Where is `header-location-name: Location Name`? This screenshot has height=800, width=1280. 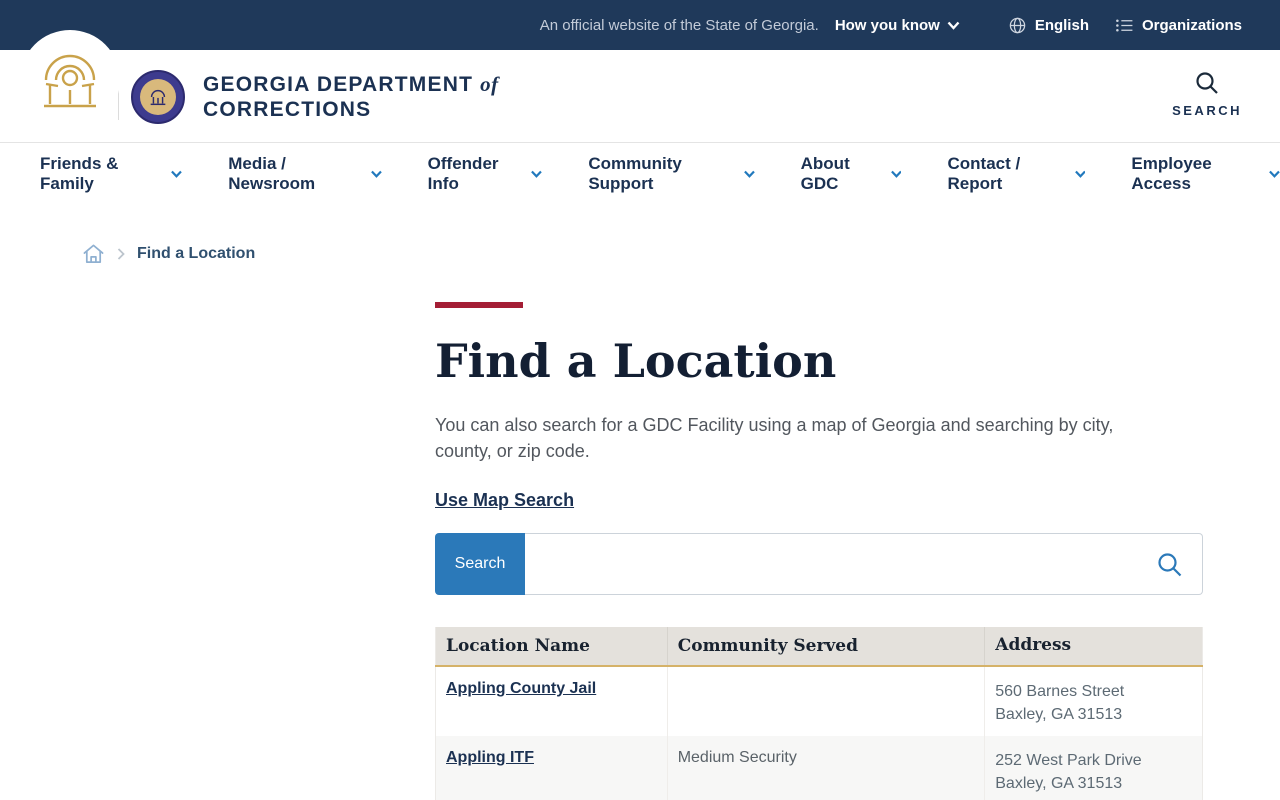
header-location-name: Location Name is located at coordinates (551, 647).